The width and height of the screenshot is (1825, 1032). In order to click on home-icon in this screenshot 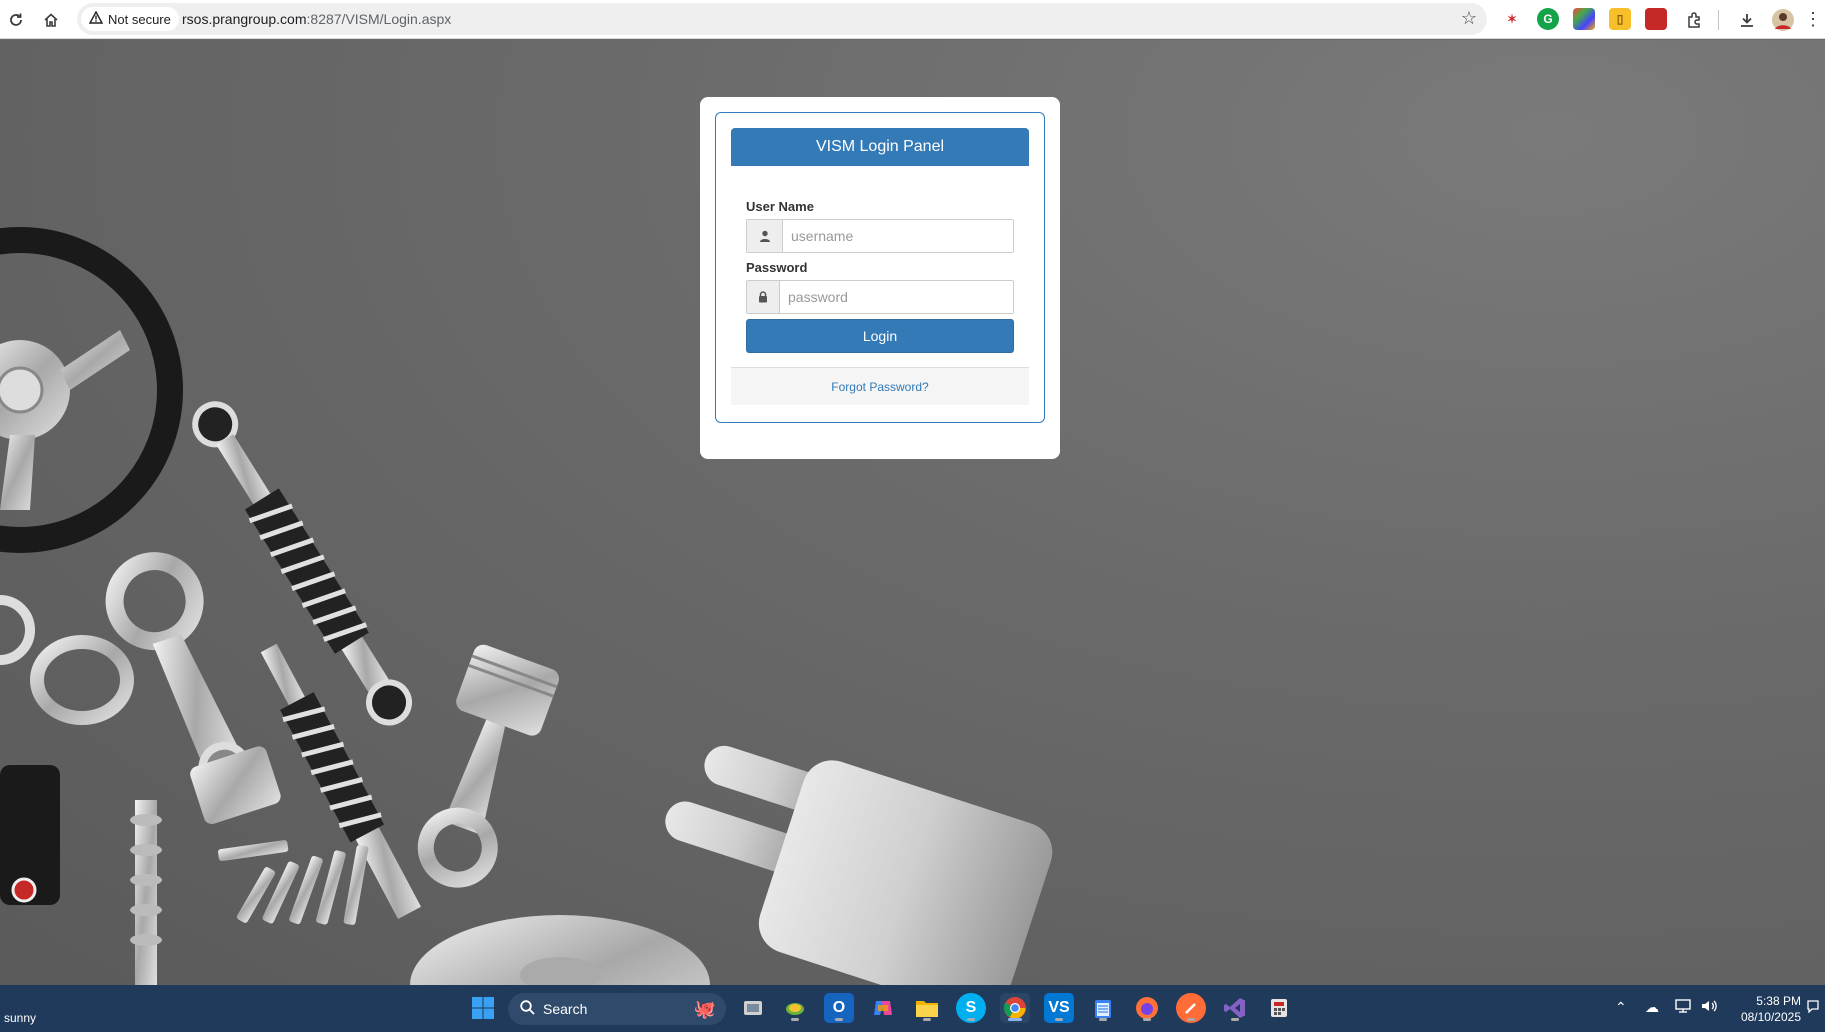, I will do `click(50, 19)`.